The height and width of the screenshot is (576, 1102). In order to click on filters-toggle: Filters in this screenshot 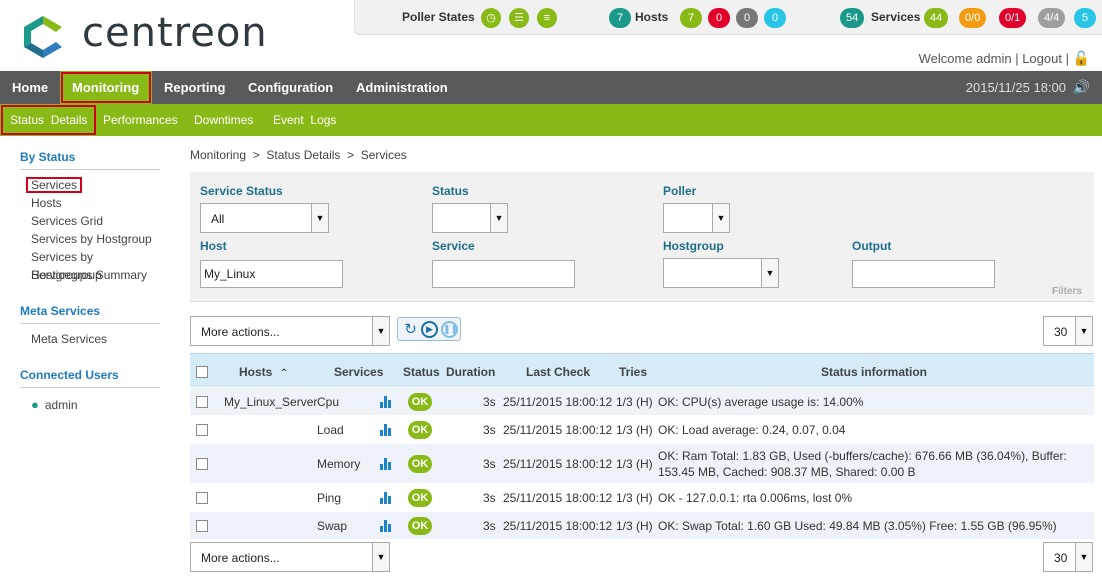, I will do `click(1067, 291)`.